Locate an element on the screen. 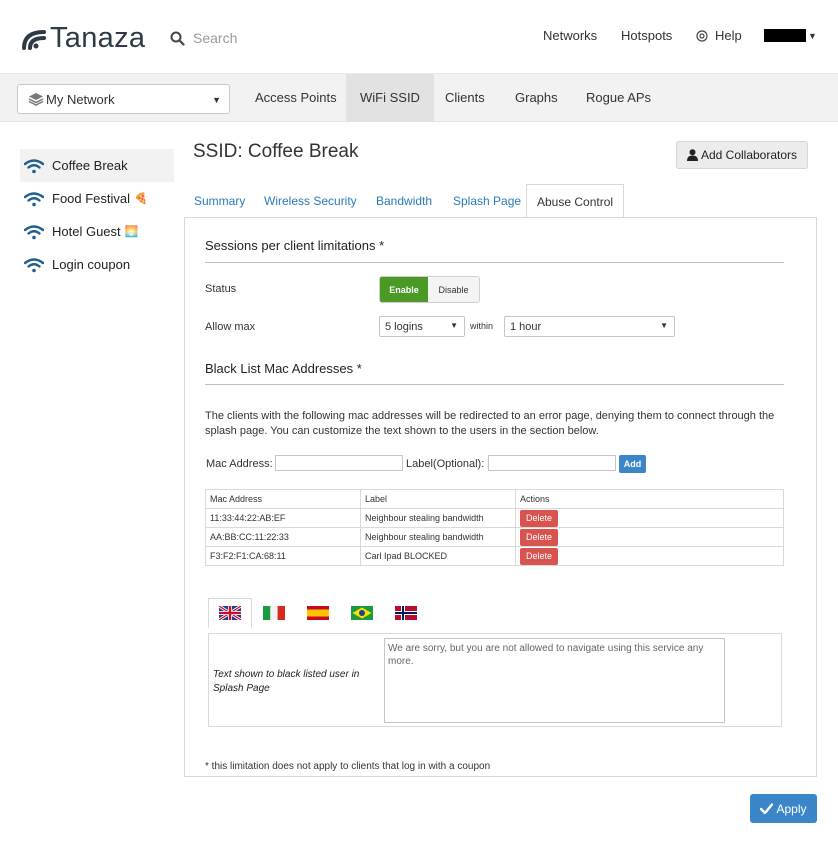  apply-button: Apply is located at coordinates (783, 808).